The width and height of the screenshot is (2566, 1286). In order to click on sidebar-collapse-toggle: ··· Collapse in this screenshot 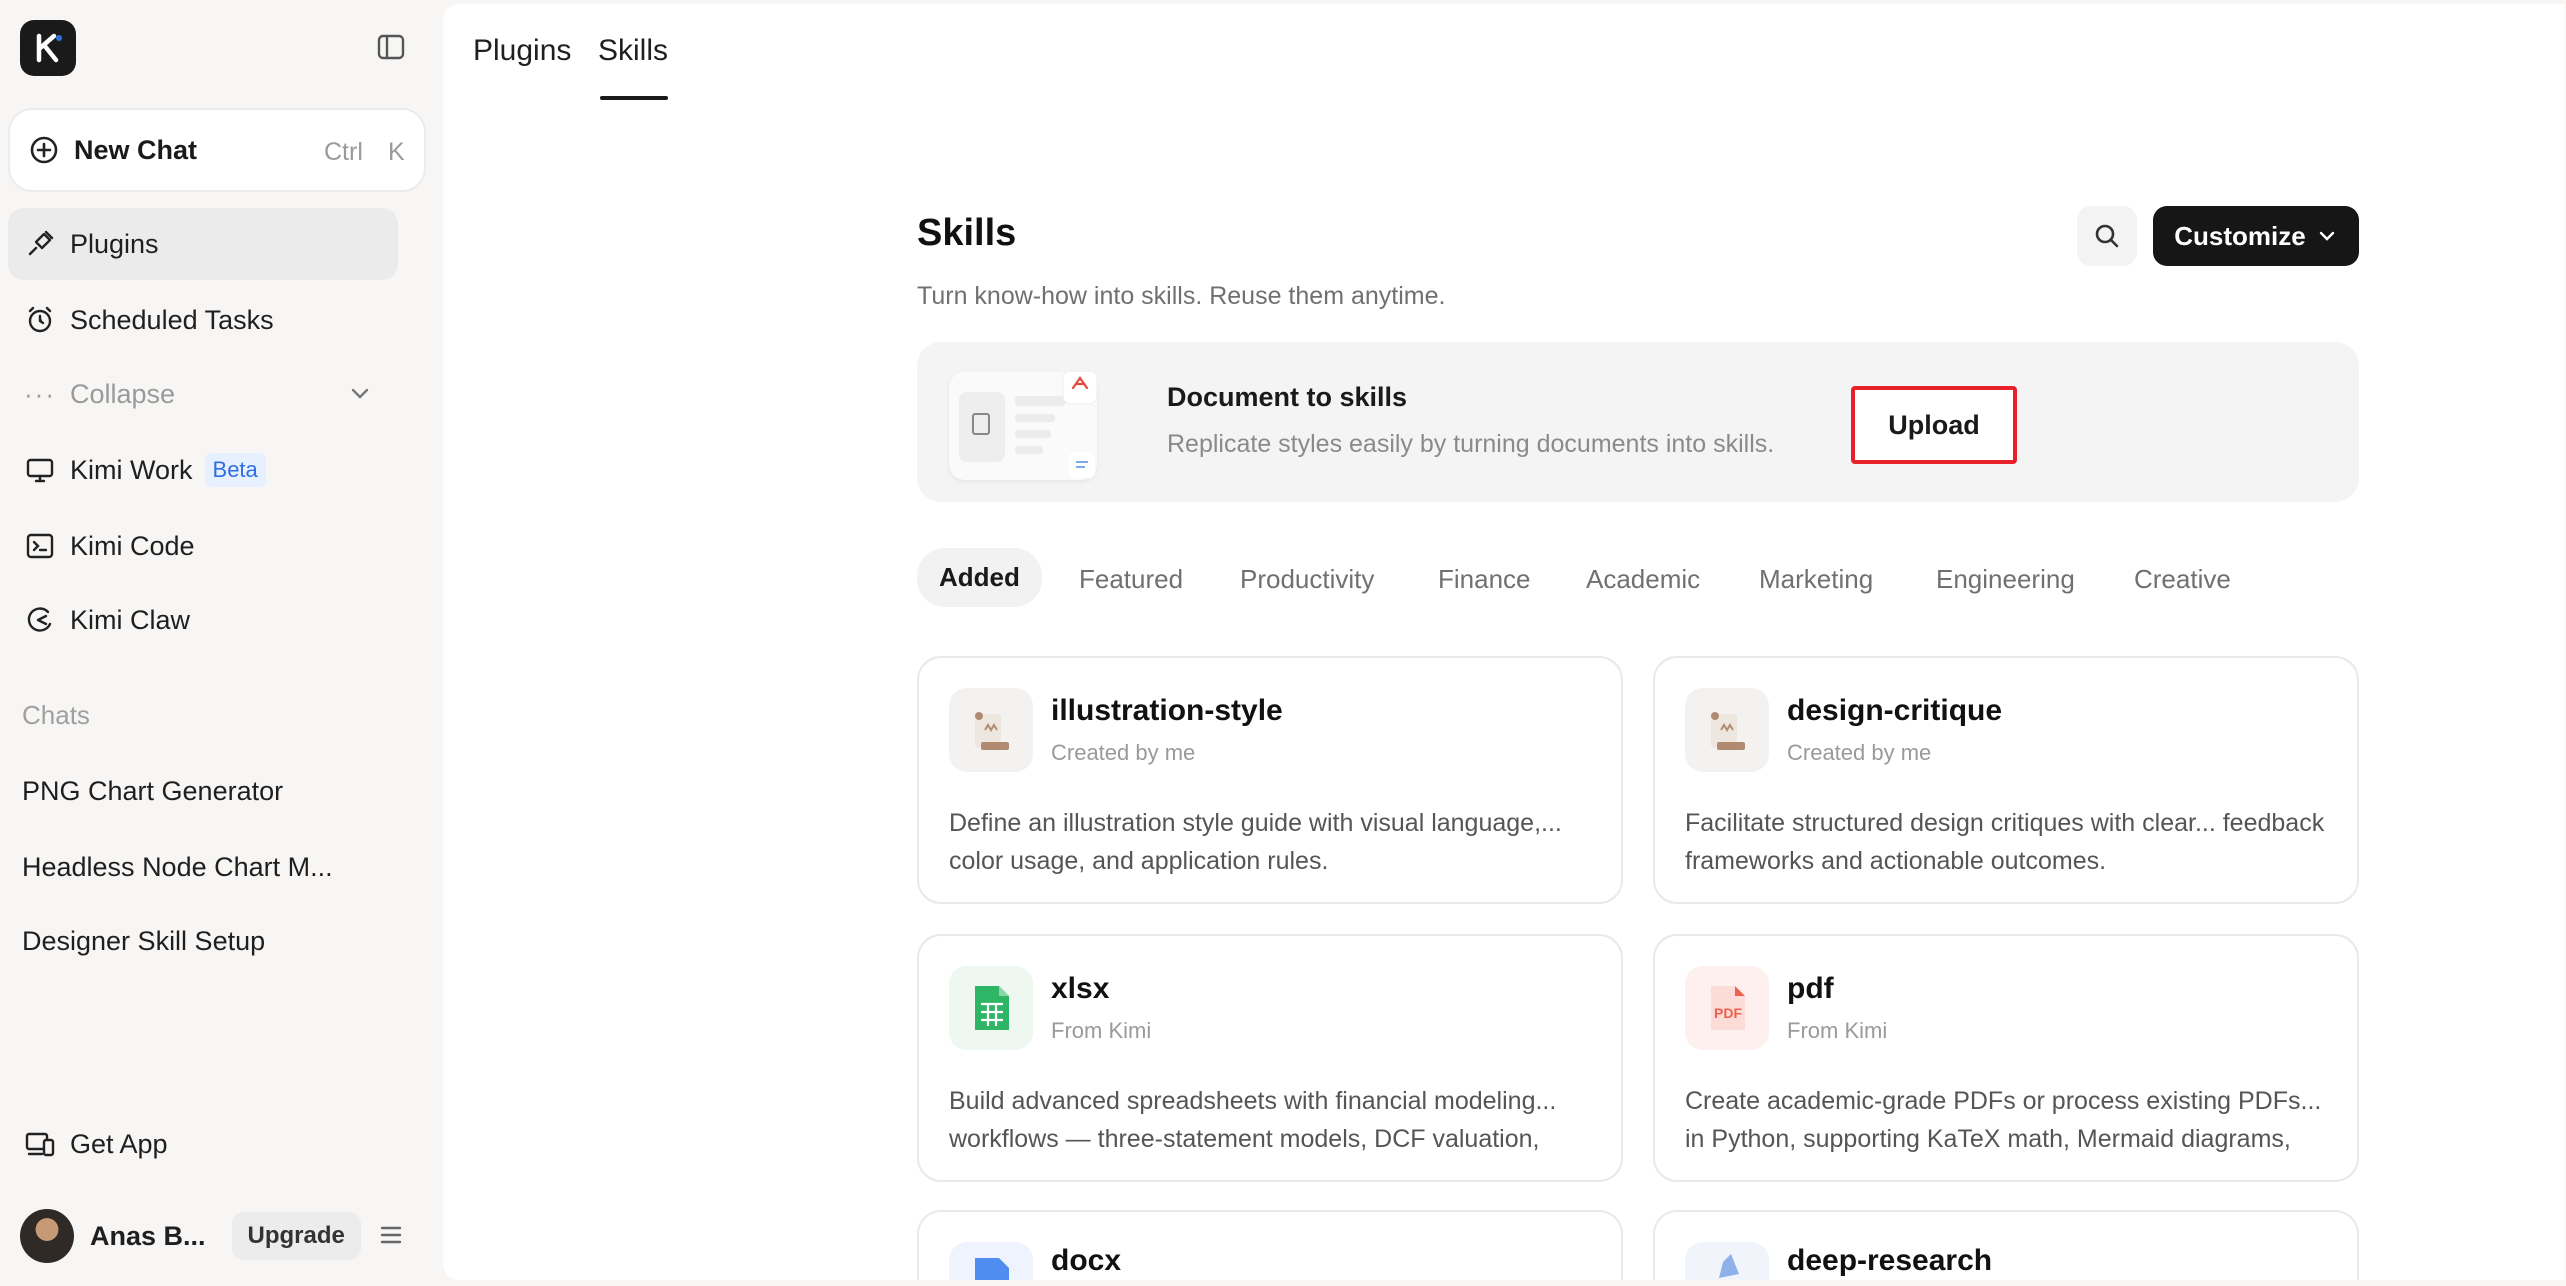, I will do `click(196, 394)`.